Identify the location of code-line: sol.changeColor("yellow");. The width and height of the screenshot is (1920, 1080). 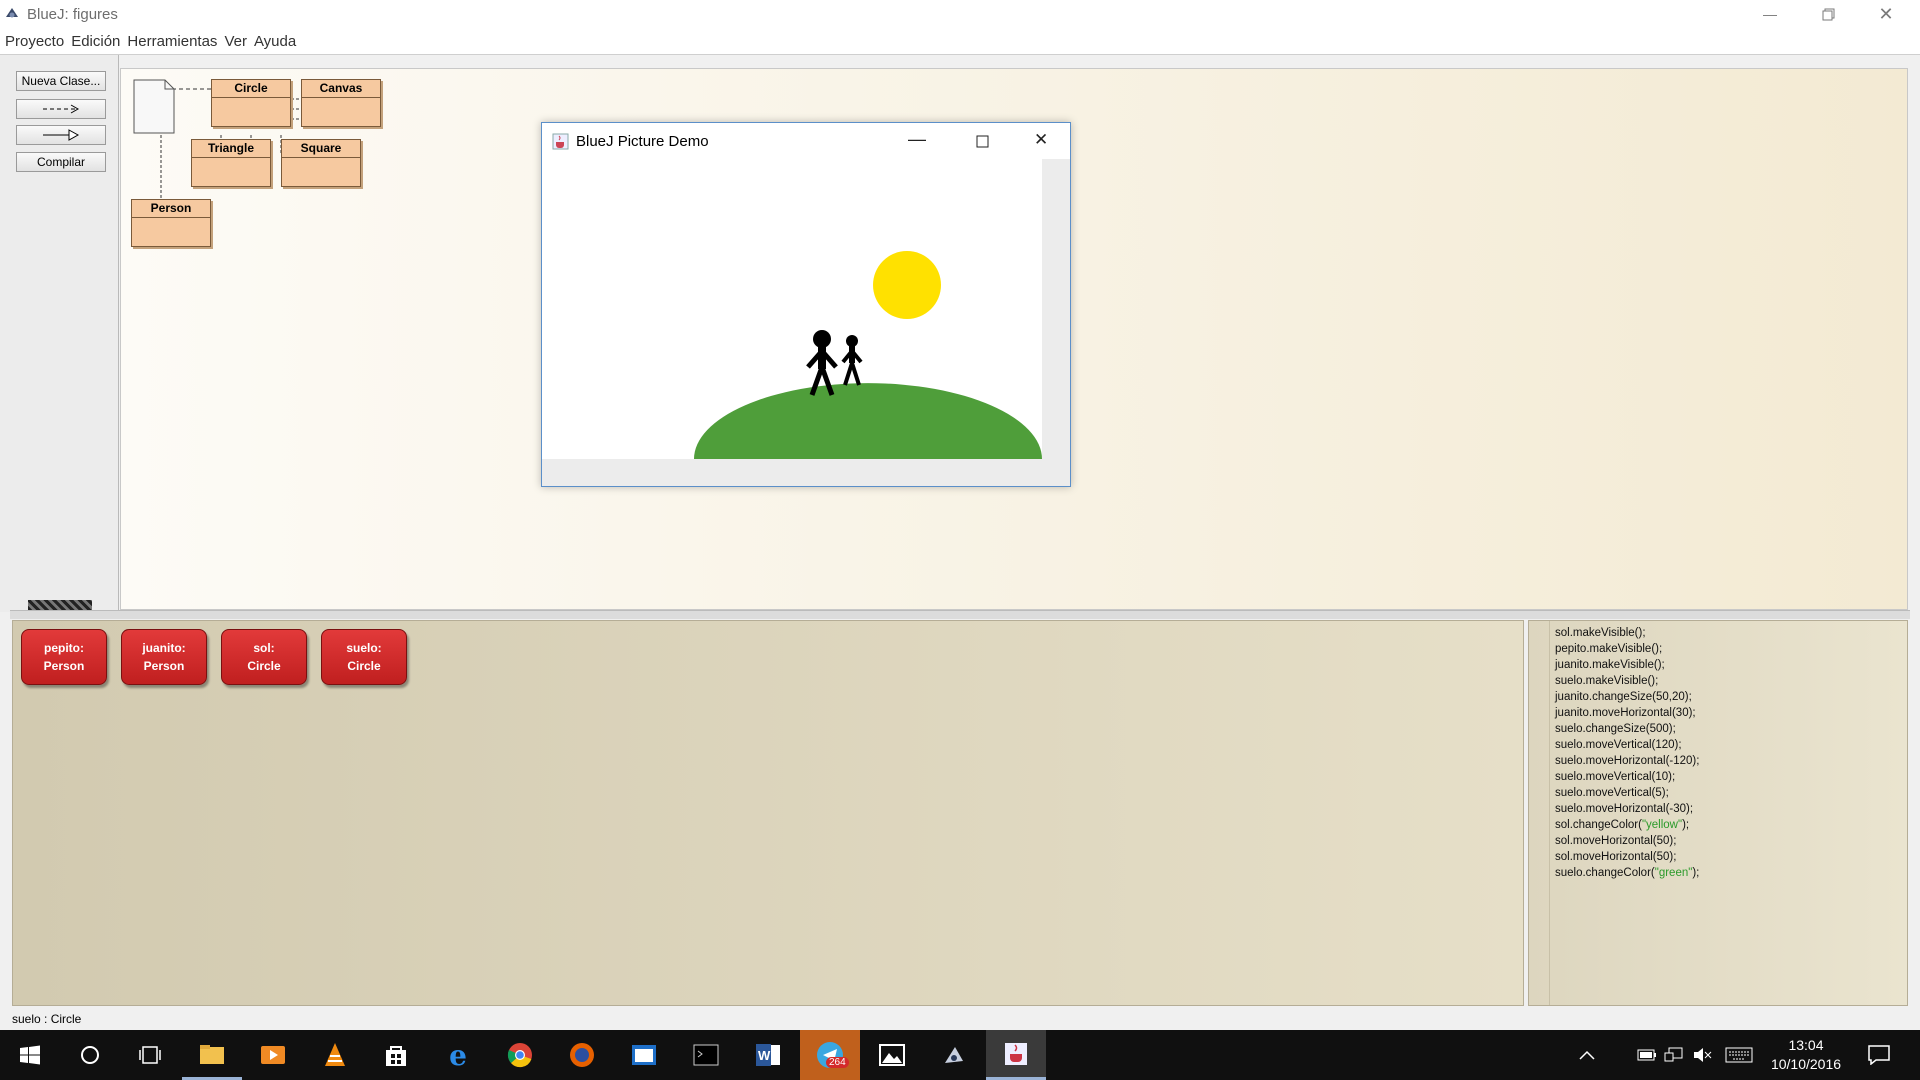
(1627, 825).